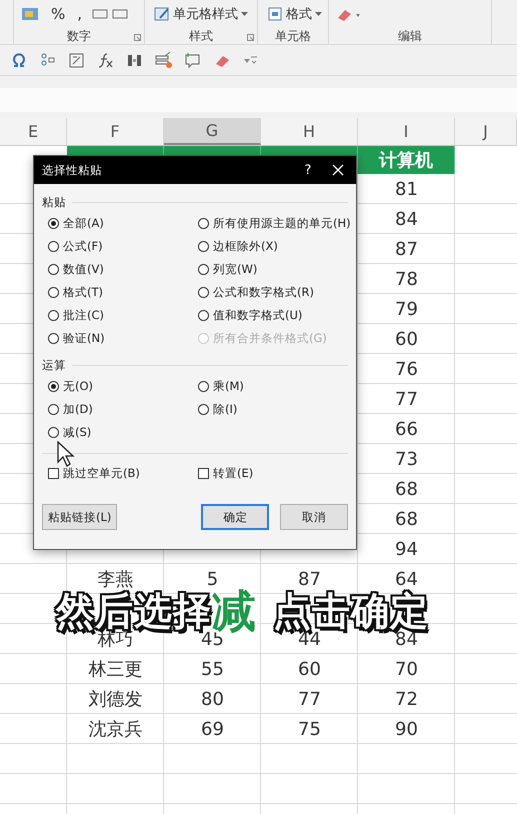 The width and height of the screenshot is (517, 814). What do you see at coordinates (406, 460) in the screenshot?
I see `table-cell-text: 73` at bounding box center [406, 460].